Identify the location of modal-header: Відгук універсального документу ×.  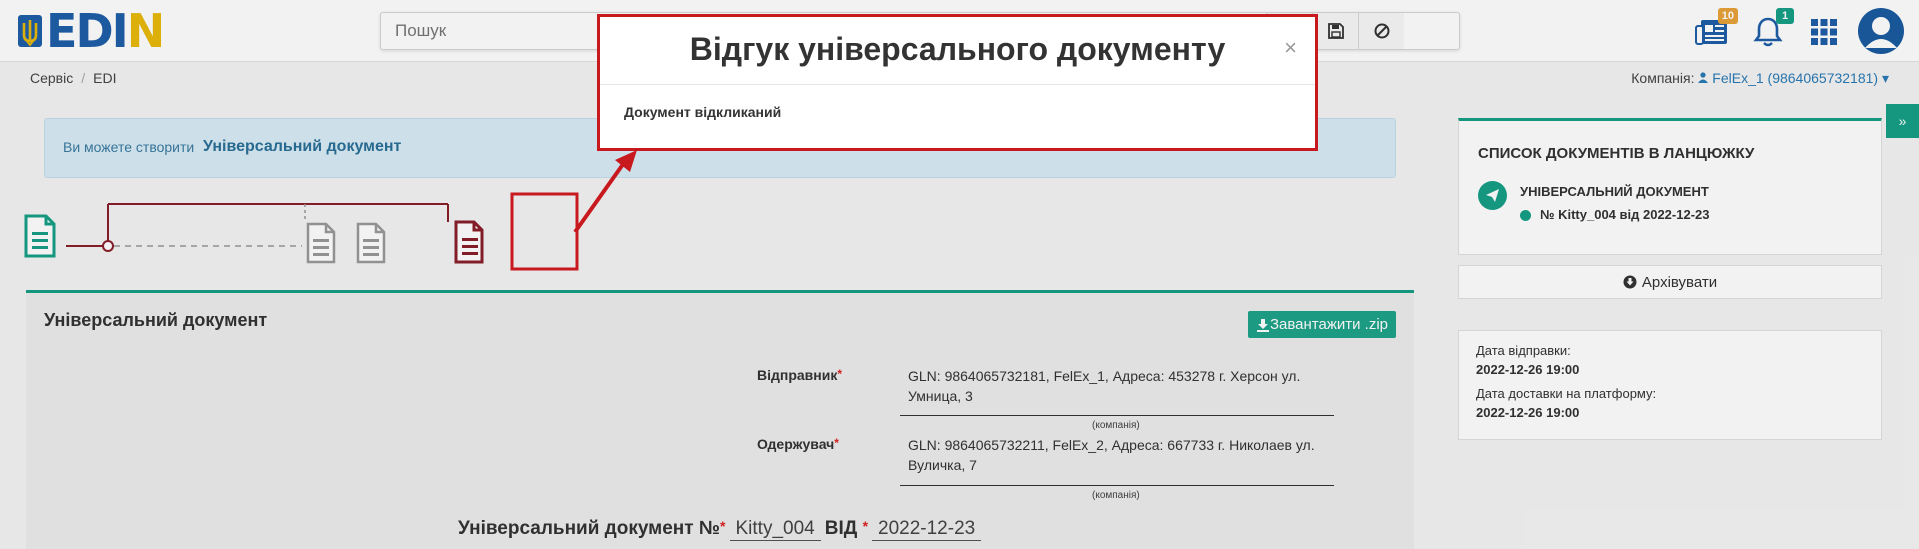
(957, 51).